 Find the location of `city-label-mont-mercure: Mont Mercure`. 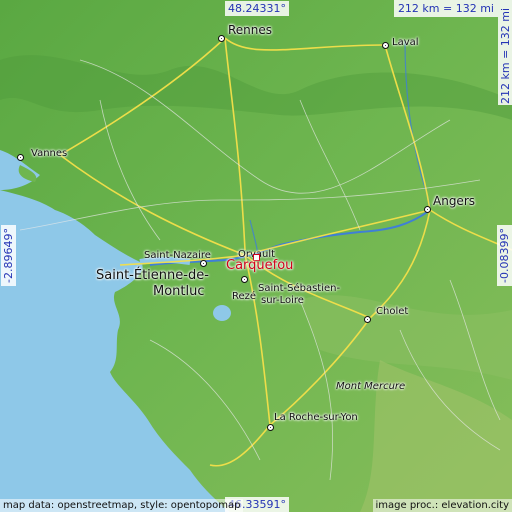

city-label-mont-mercure: Mont Mercure is located at coordinates (371, 386).